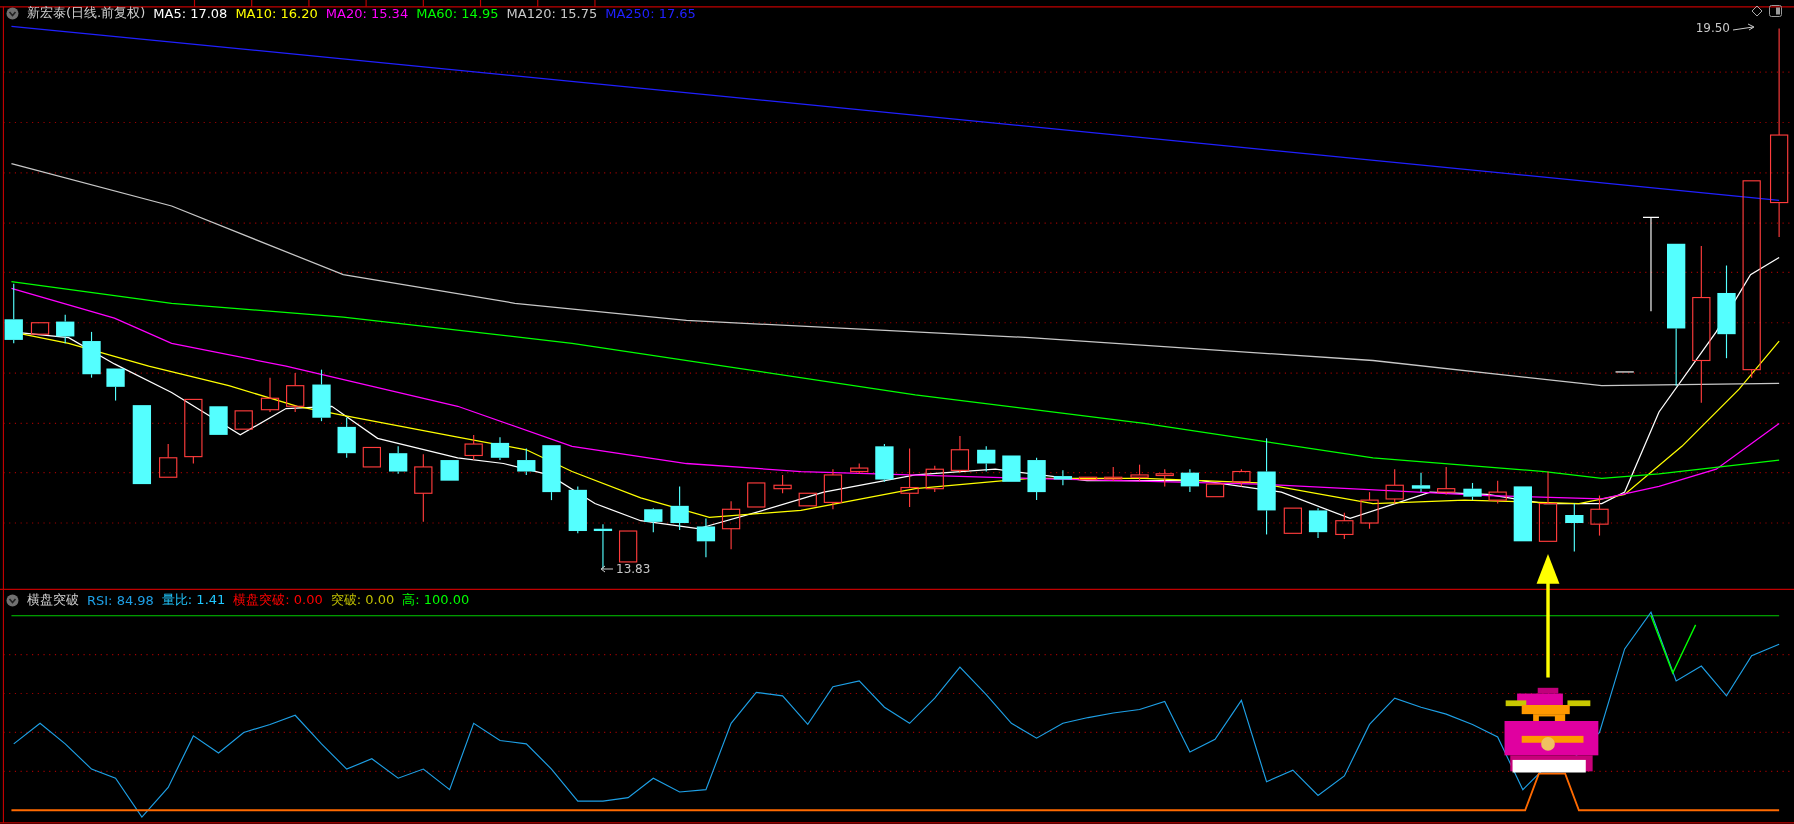  What do you see at coordinates (1712, 28) in the screenshot?
I see `high-price-label: 19.50` at bounding box center [1712, 28].